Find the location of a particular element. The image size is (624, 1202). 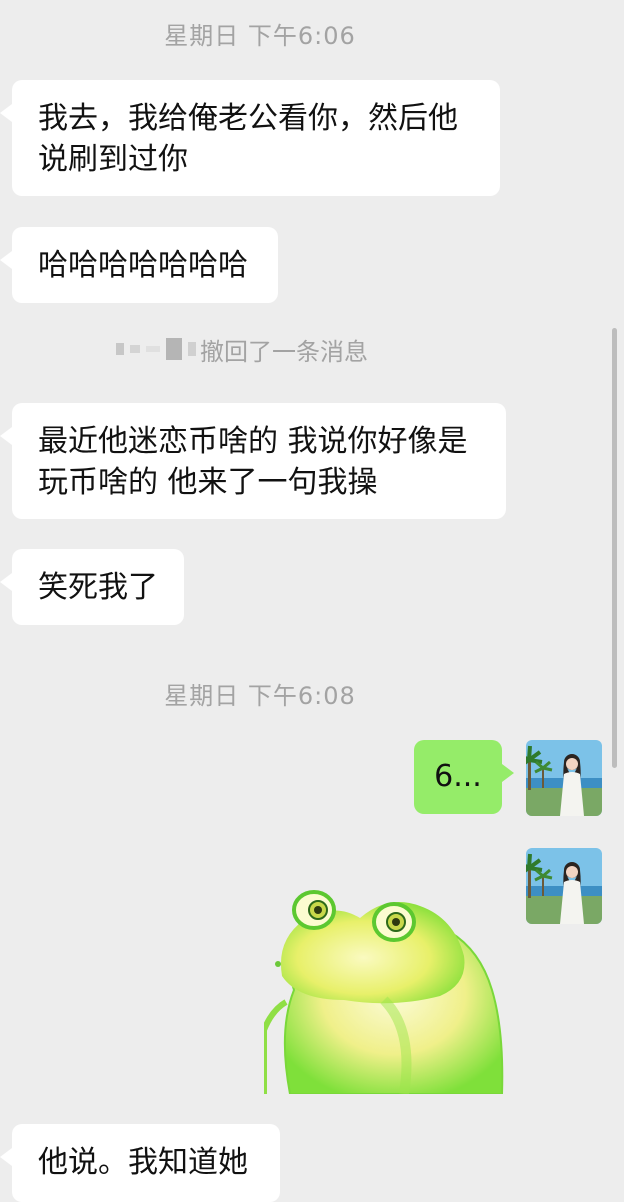

timestamp: 星期日 下午6:08 is located at coordinates (260, 696).